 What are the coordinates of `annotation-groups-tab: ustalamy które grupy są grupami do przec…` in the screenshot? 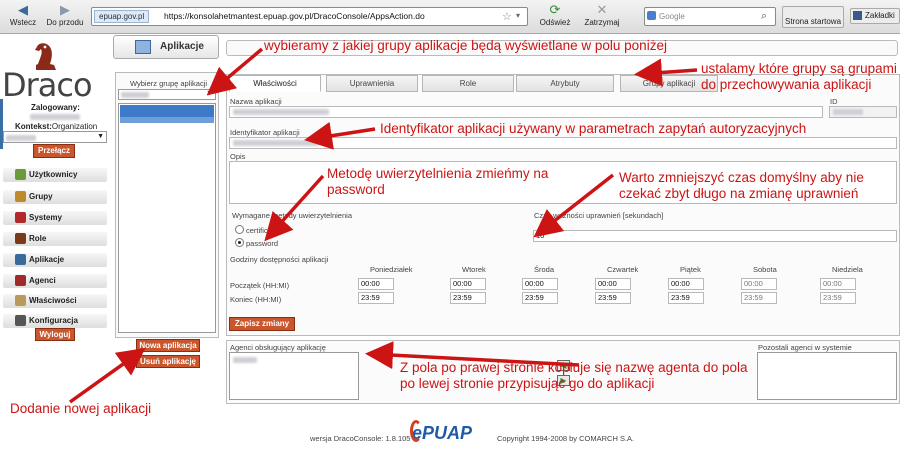 It's located at (799, 76).